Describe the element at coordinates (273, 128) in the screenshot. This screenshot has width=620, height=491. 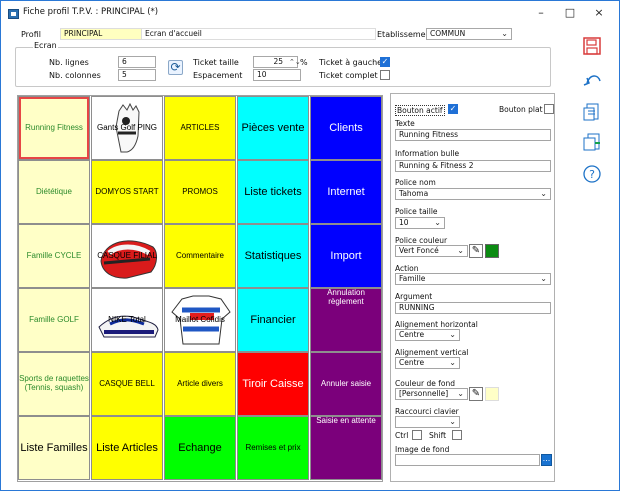
I see `pos-button: Pièces vente` at that location.